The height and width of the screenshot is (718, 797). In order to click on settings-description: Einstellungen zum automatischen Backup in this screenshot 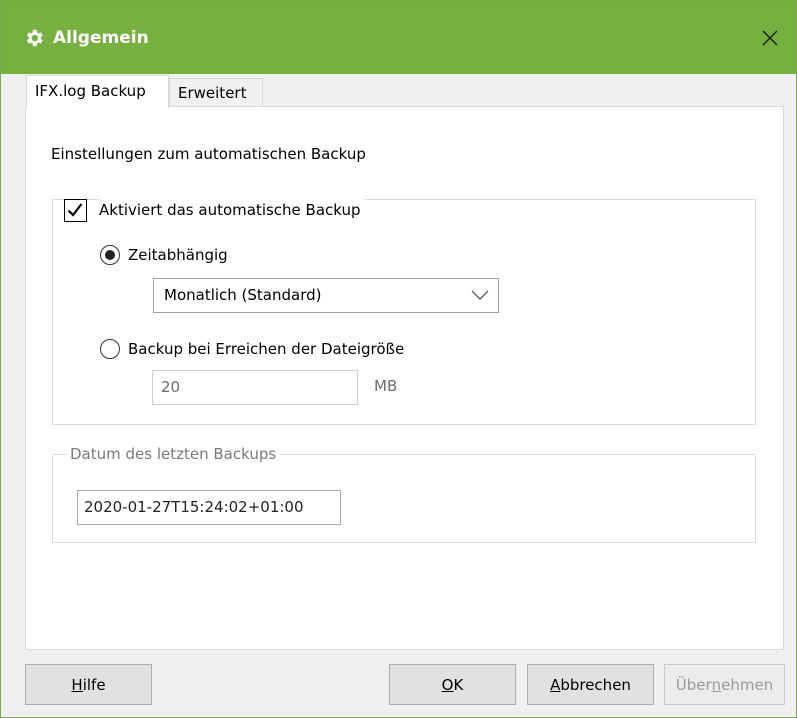, I will do `click(208, 154)`.